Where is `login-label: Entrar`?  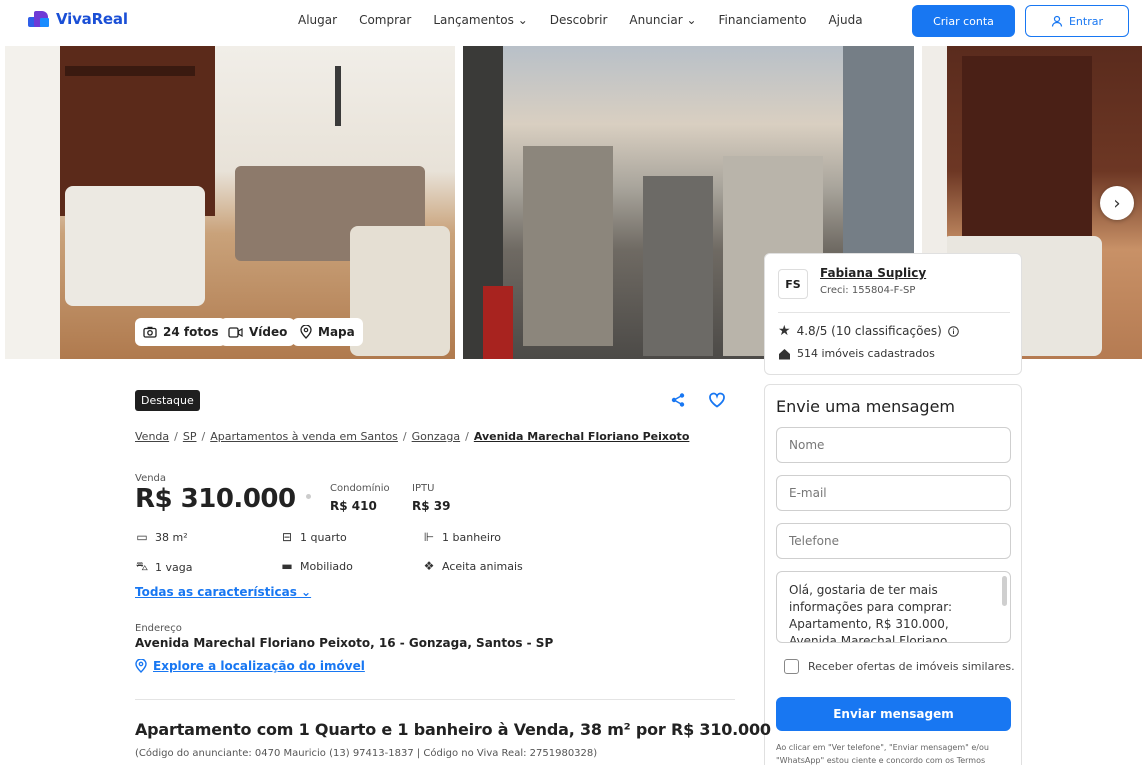
login-label: Entrar is located at coordinates (1086, 21).